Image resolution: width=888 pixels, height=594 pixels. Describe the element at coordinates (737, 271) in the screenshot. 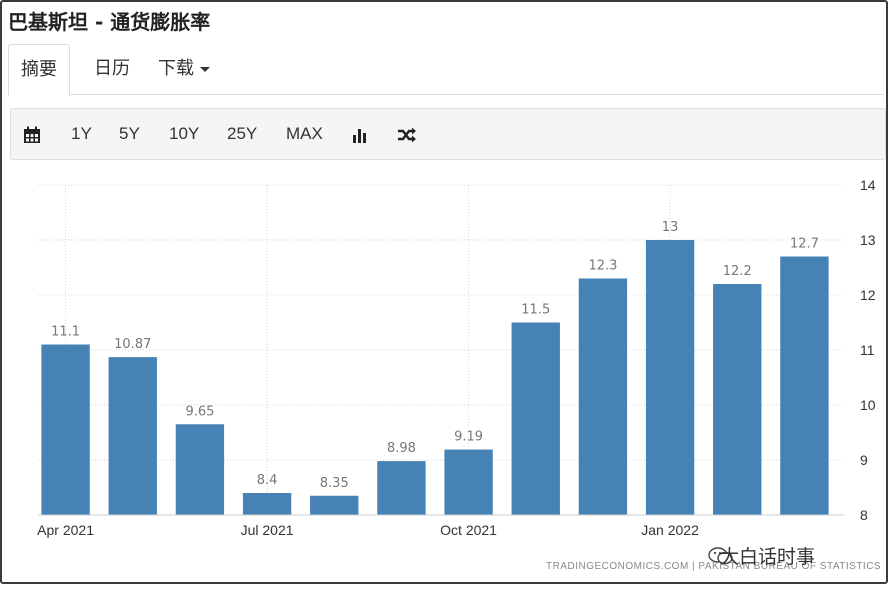

I see `data-label: 12.2` at that location.